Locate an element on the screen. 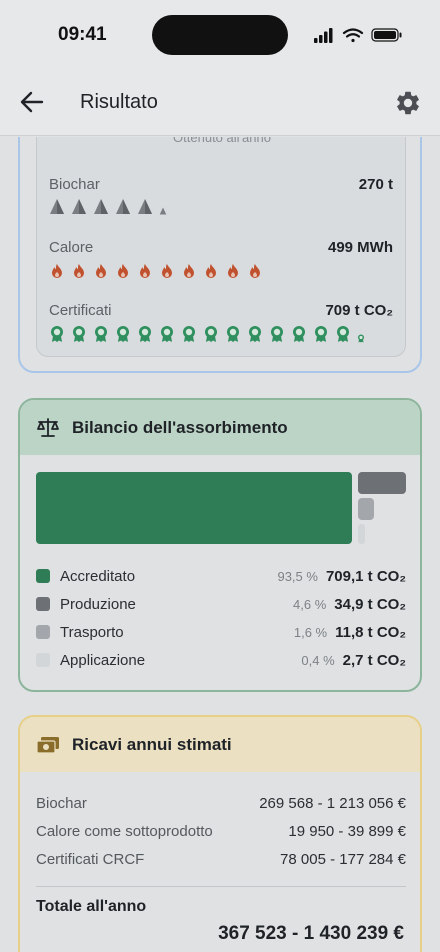 Image resolution: width=440 pixels, height=952 pixels. revenue-label: Biochar is located at coordinates (61, 803).